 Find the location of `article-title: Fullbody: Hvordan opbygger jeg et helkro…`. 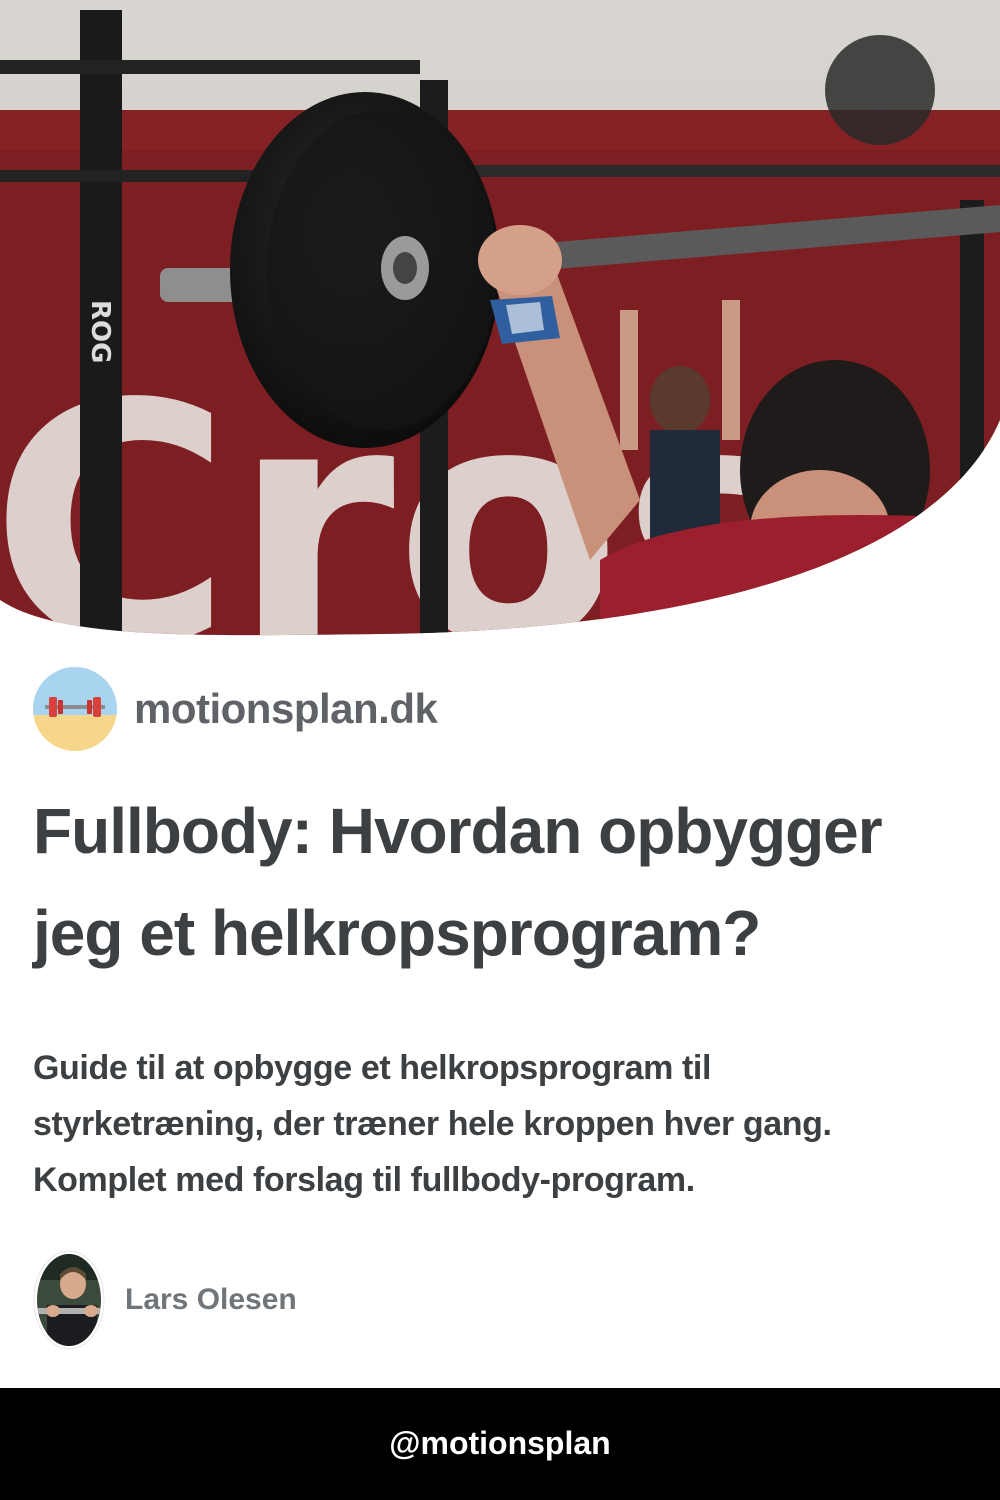

article-title: Fullbody: Hvordan opbygger jeg et helkro… is located at coordinates (503, 882).